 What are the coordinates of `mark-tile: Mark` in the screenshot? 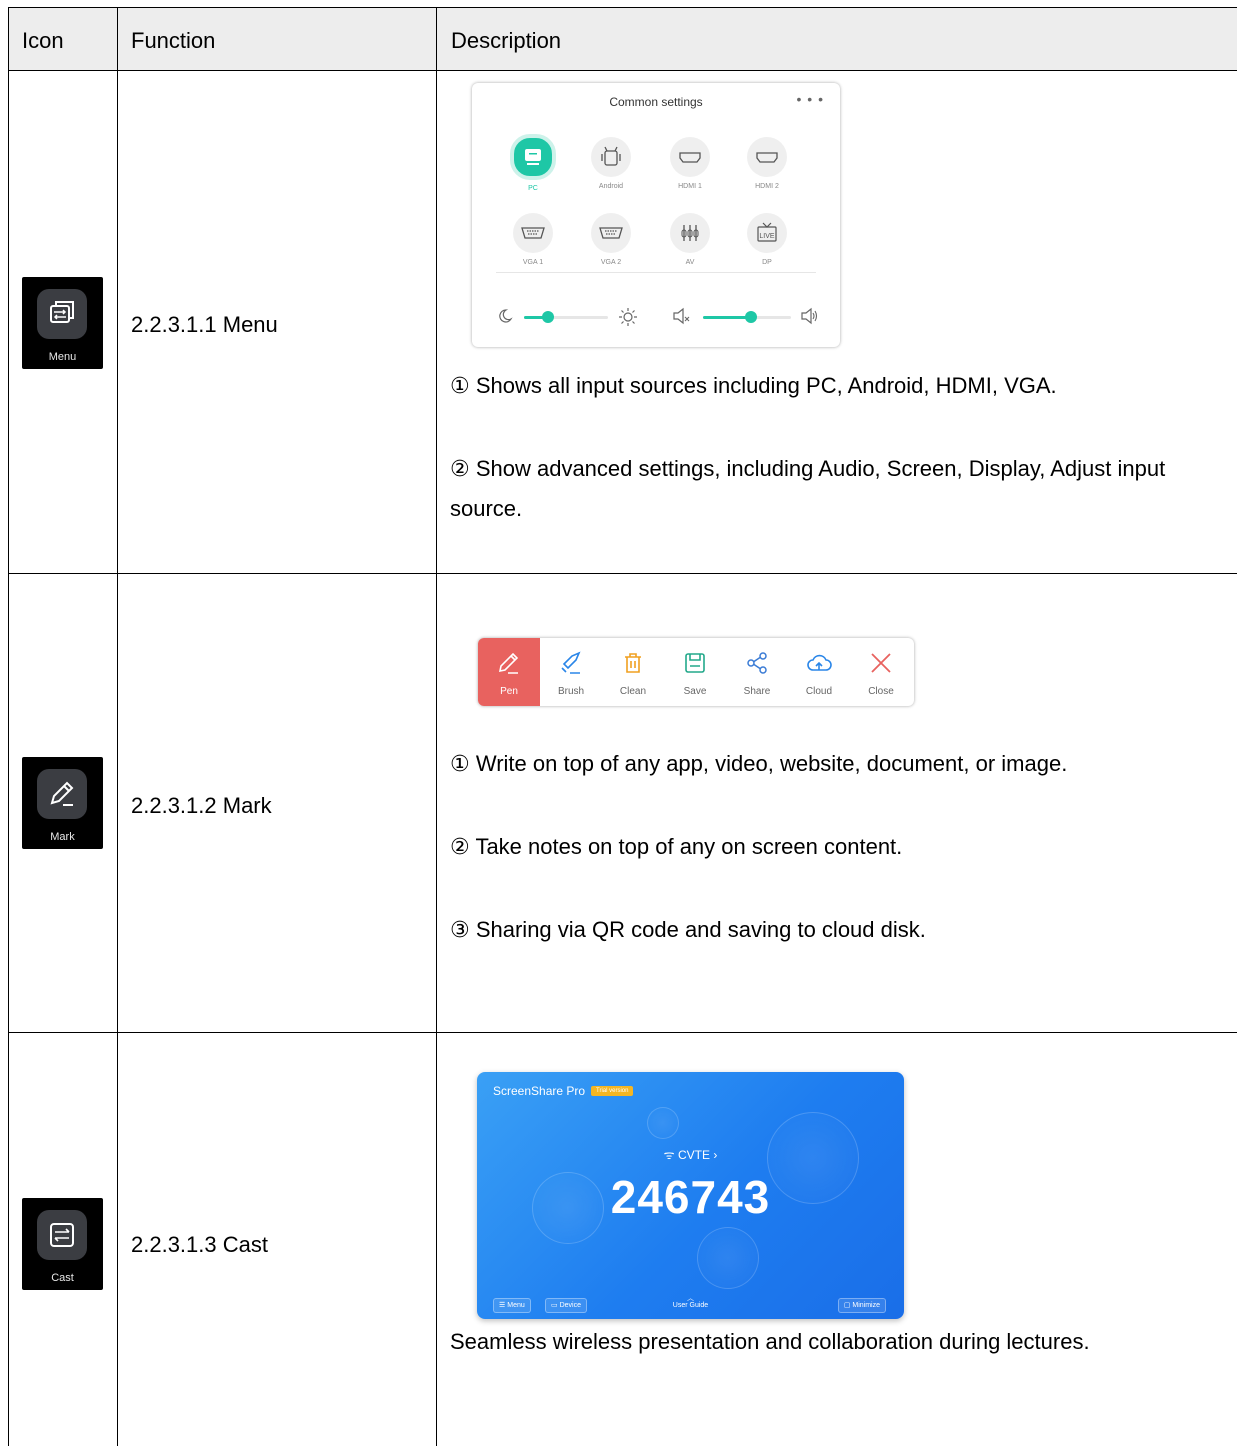 It's located at (62, 803).